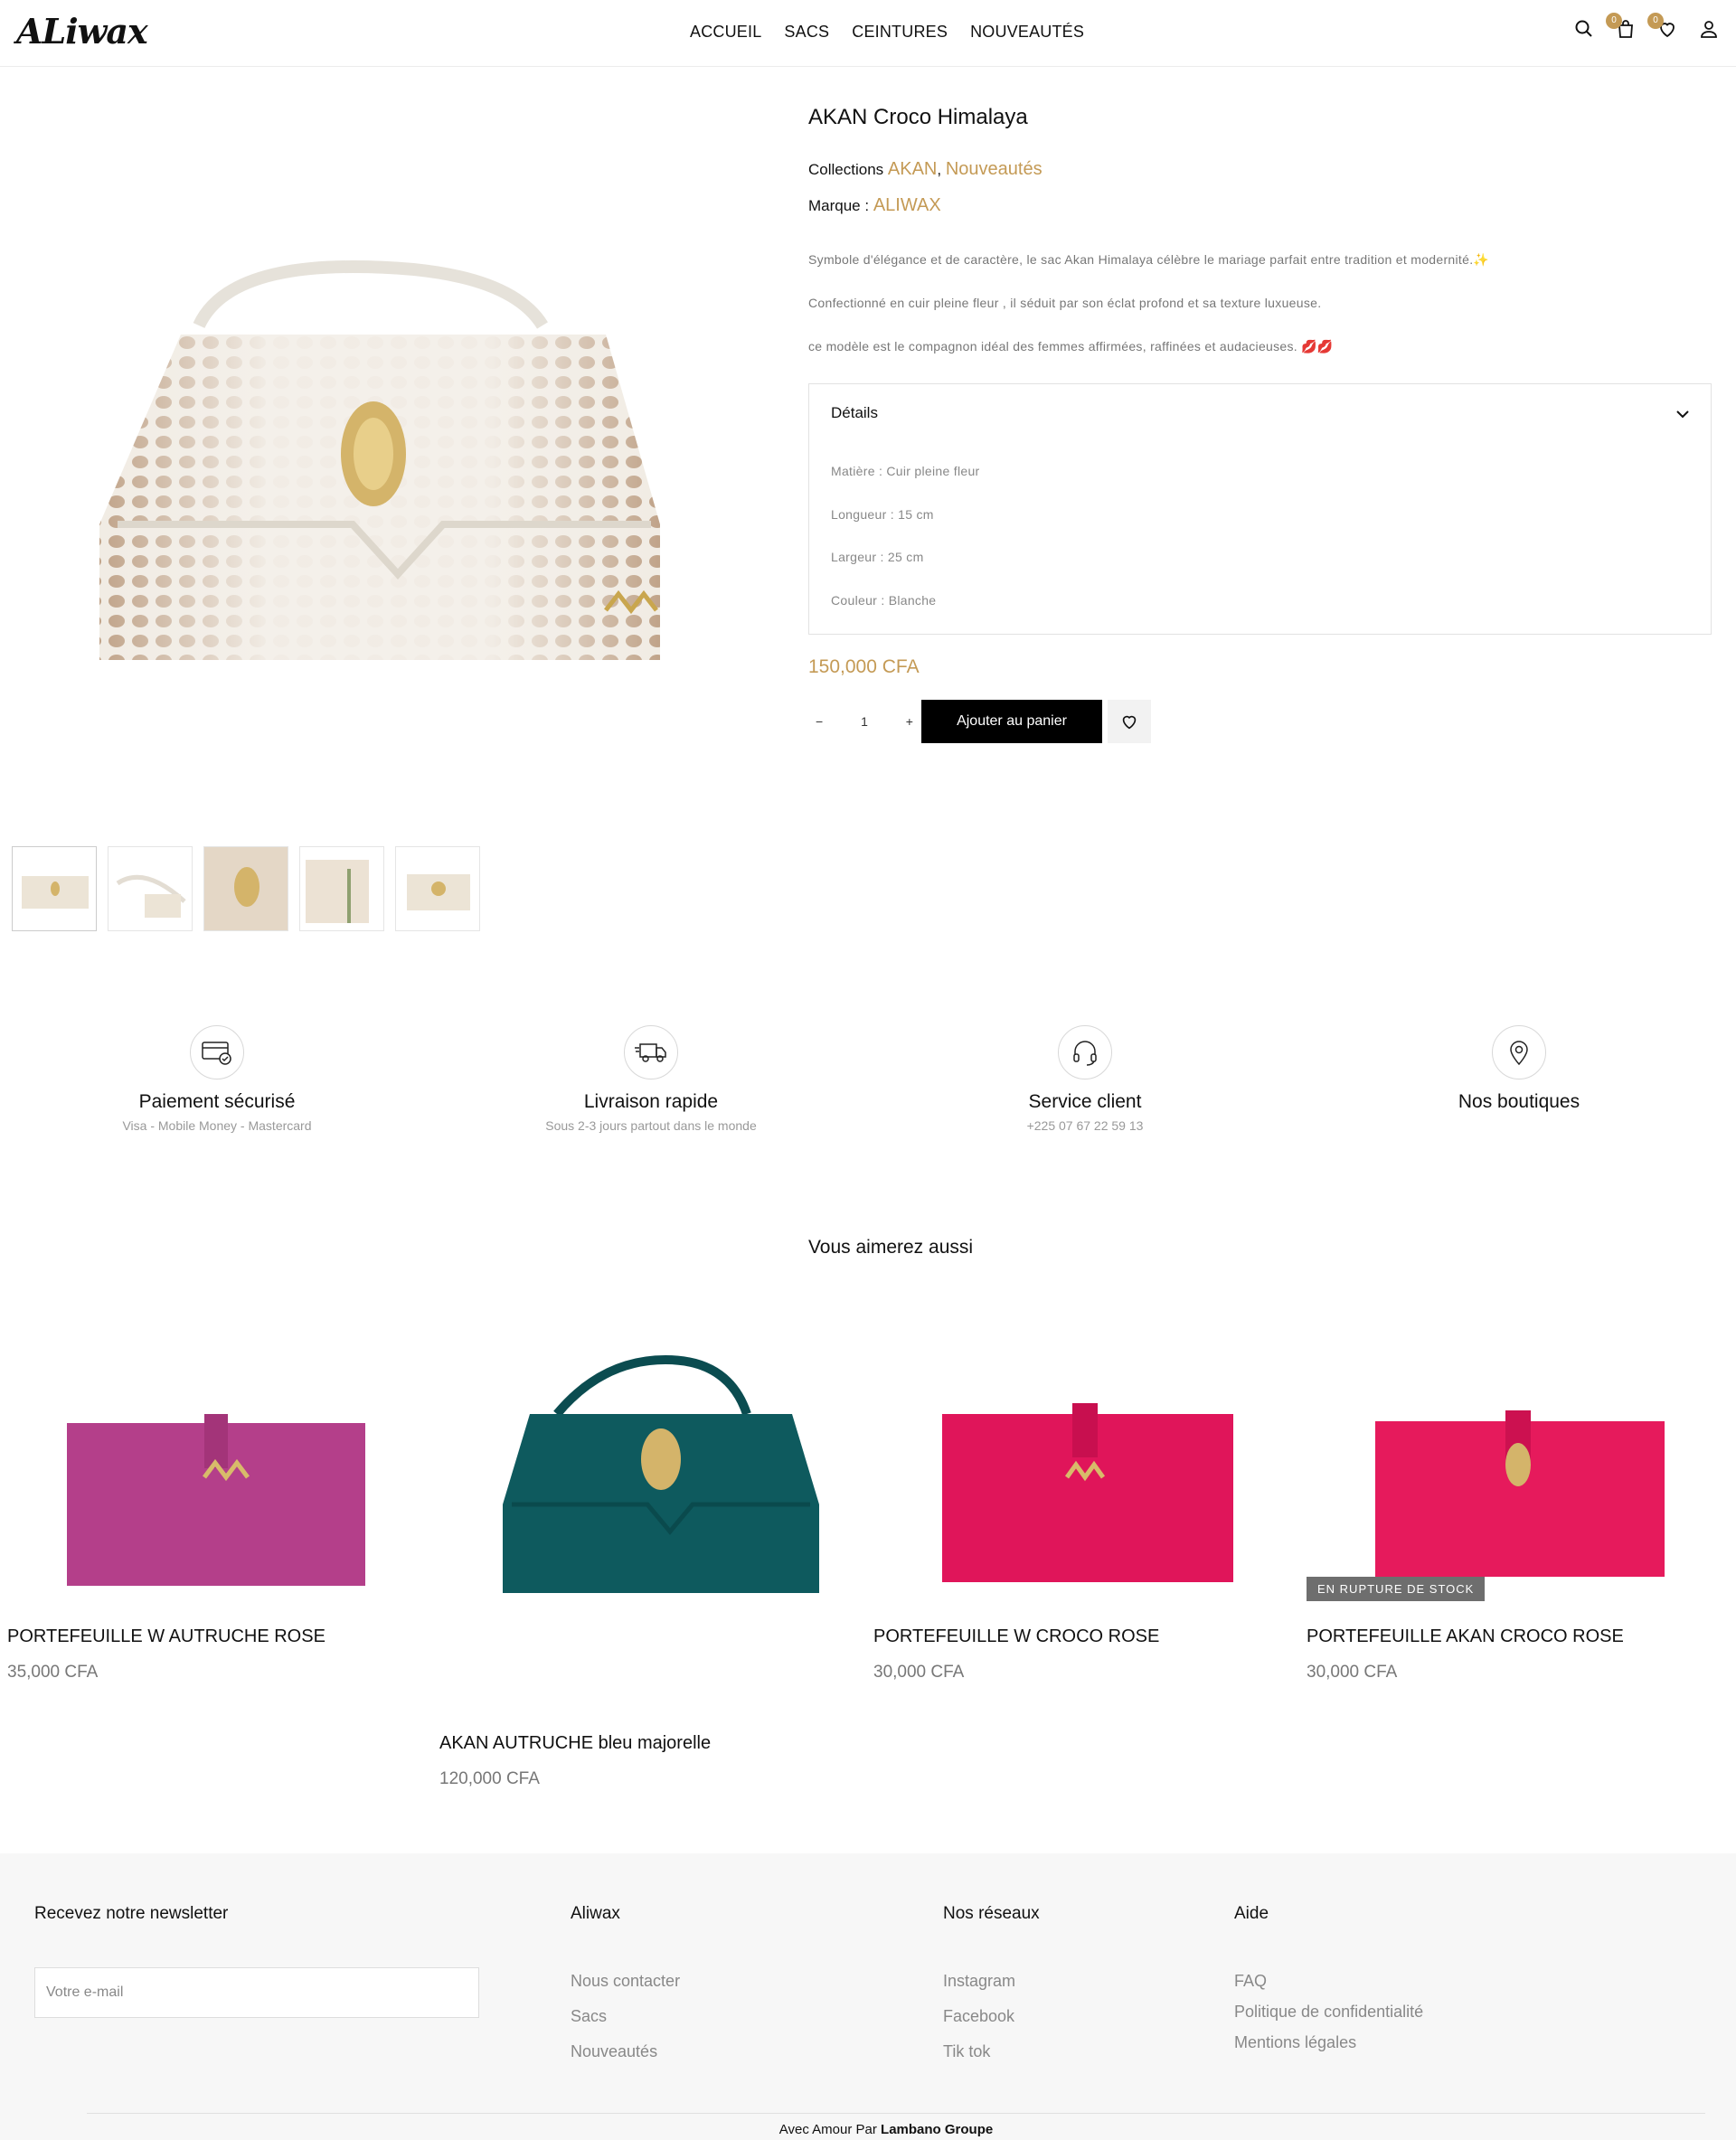 The width and height of the screenshot is (1736, 2140). Describe the element at coordinates (614, 2051) in the screenshot. I see `footer-link-nouveautes: Nouveautés` at that location.